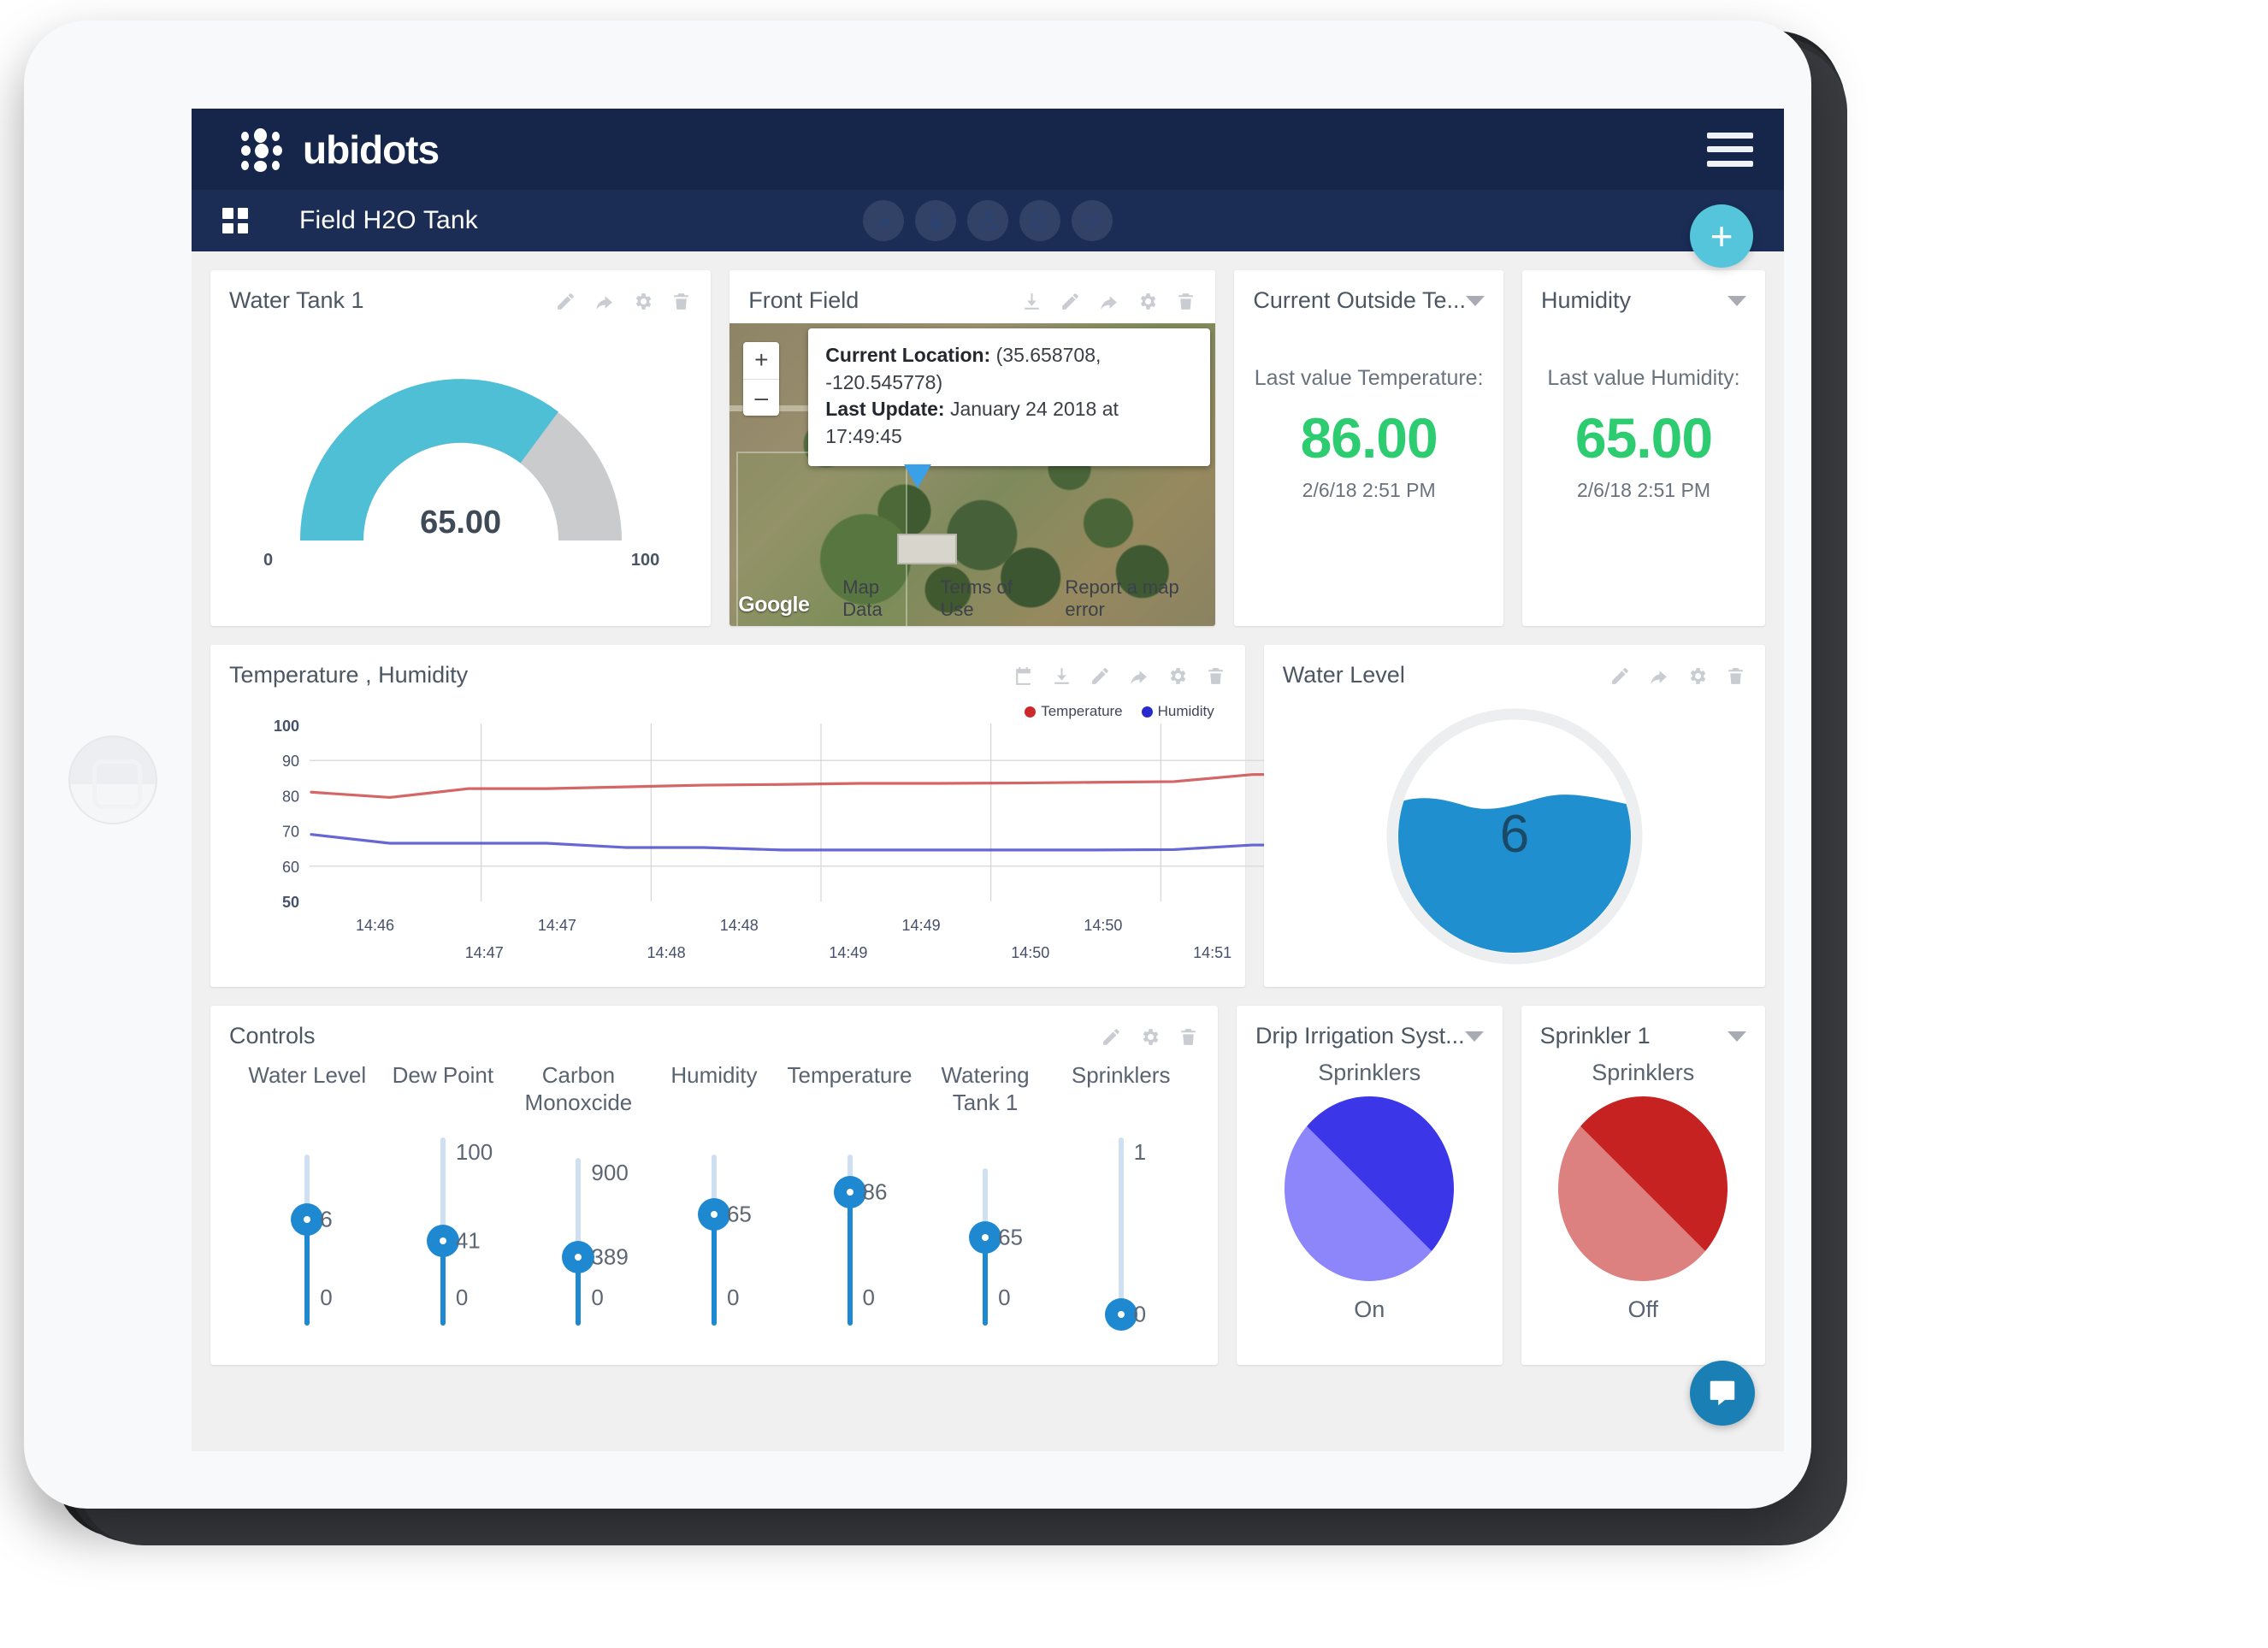 The width and height of the screenshot is (2268, 1648). I want to click on svg-text: 14:48, so click(739, 925).